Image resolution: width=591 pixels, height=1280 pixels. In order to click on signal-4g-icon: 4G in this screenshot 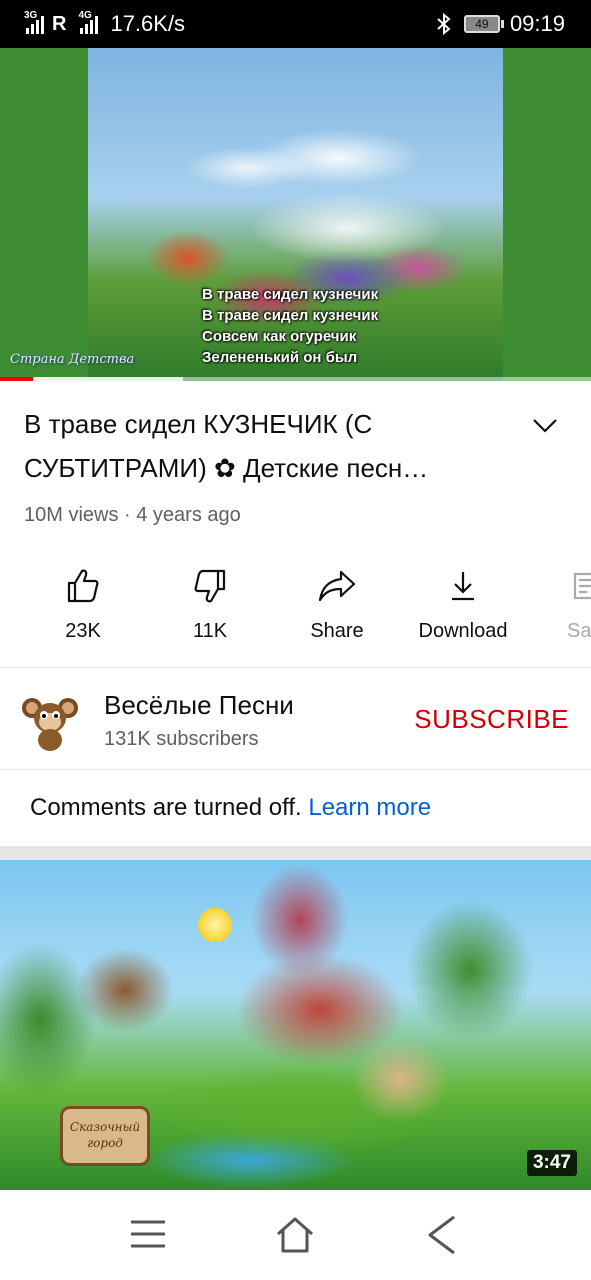, I will do `click(88, 22)`.